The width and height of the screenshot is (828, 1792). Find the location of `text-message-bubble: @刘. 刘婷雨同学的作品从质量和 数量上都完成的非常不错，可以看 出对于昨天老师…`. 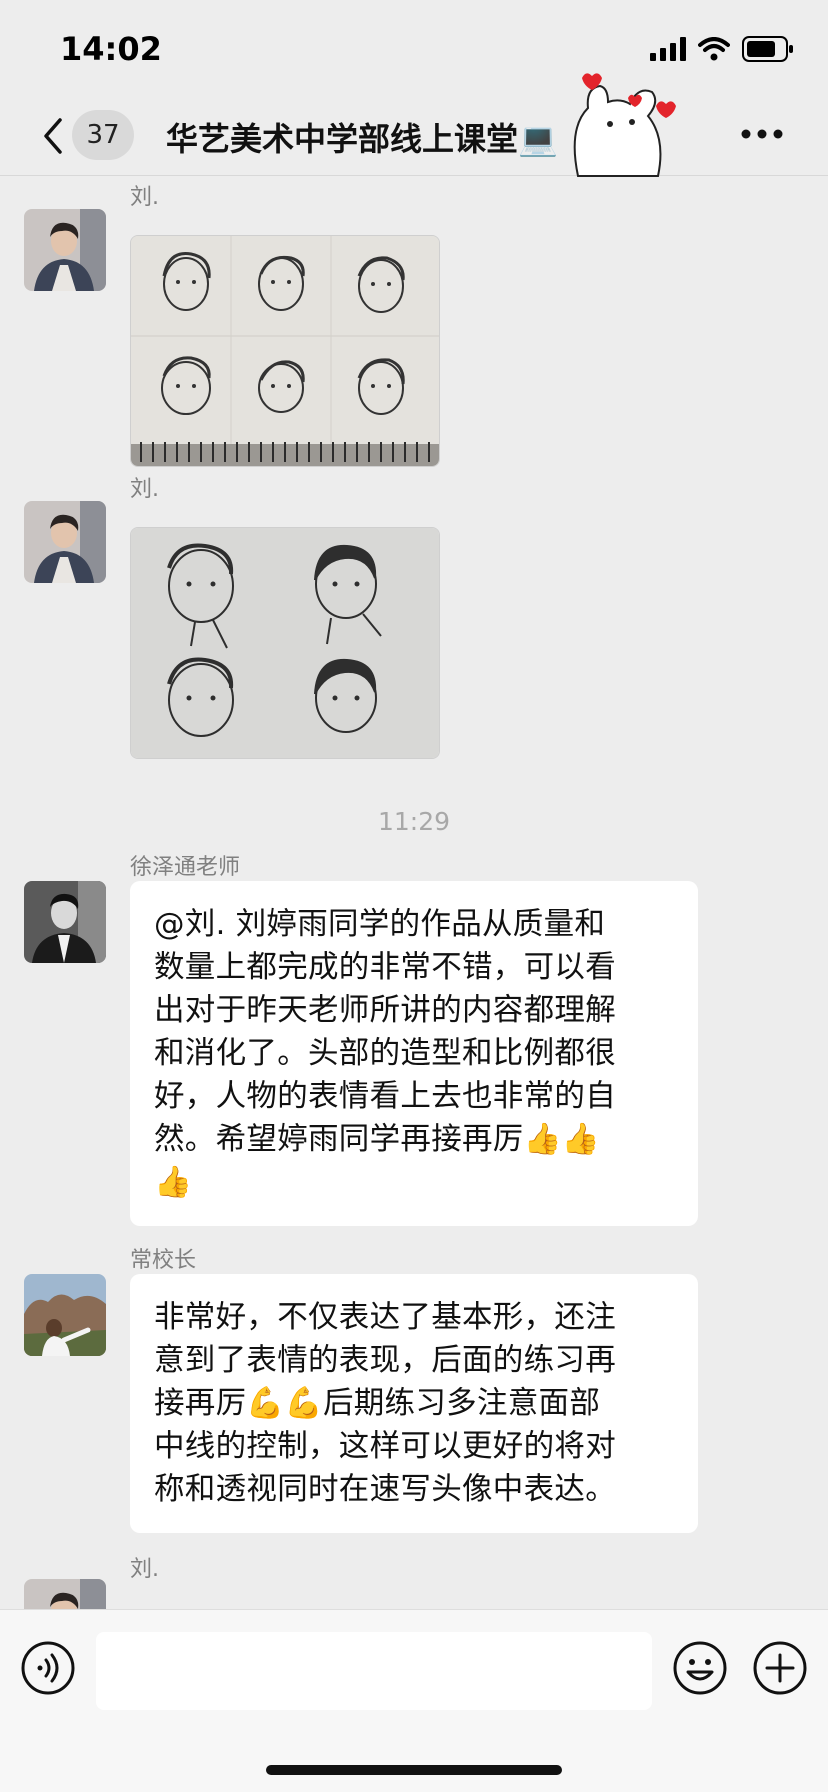

text-message-bubble: @刘. 刘婷雨同学的作品从质量和 数量上都完成的非常不错，可以看 出对于昨天老师… is located at coordinates (414, 1053).